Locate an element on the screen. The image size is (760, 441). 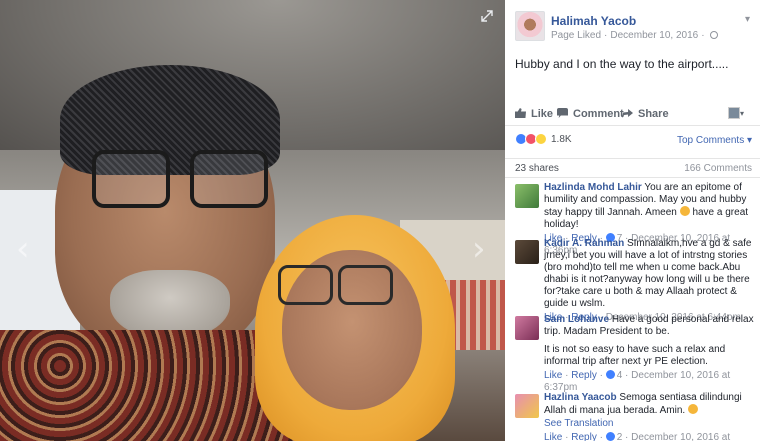
reaction-count: 1.8K is located at coordinates (561, 139).